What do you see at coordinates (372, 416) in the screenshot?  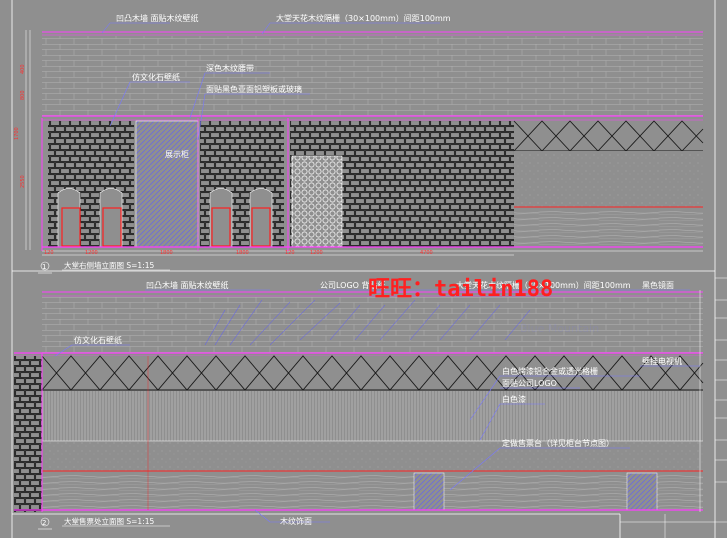 I see `vertical-slat-wall` at bounding box center [372, 416].